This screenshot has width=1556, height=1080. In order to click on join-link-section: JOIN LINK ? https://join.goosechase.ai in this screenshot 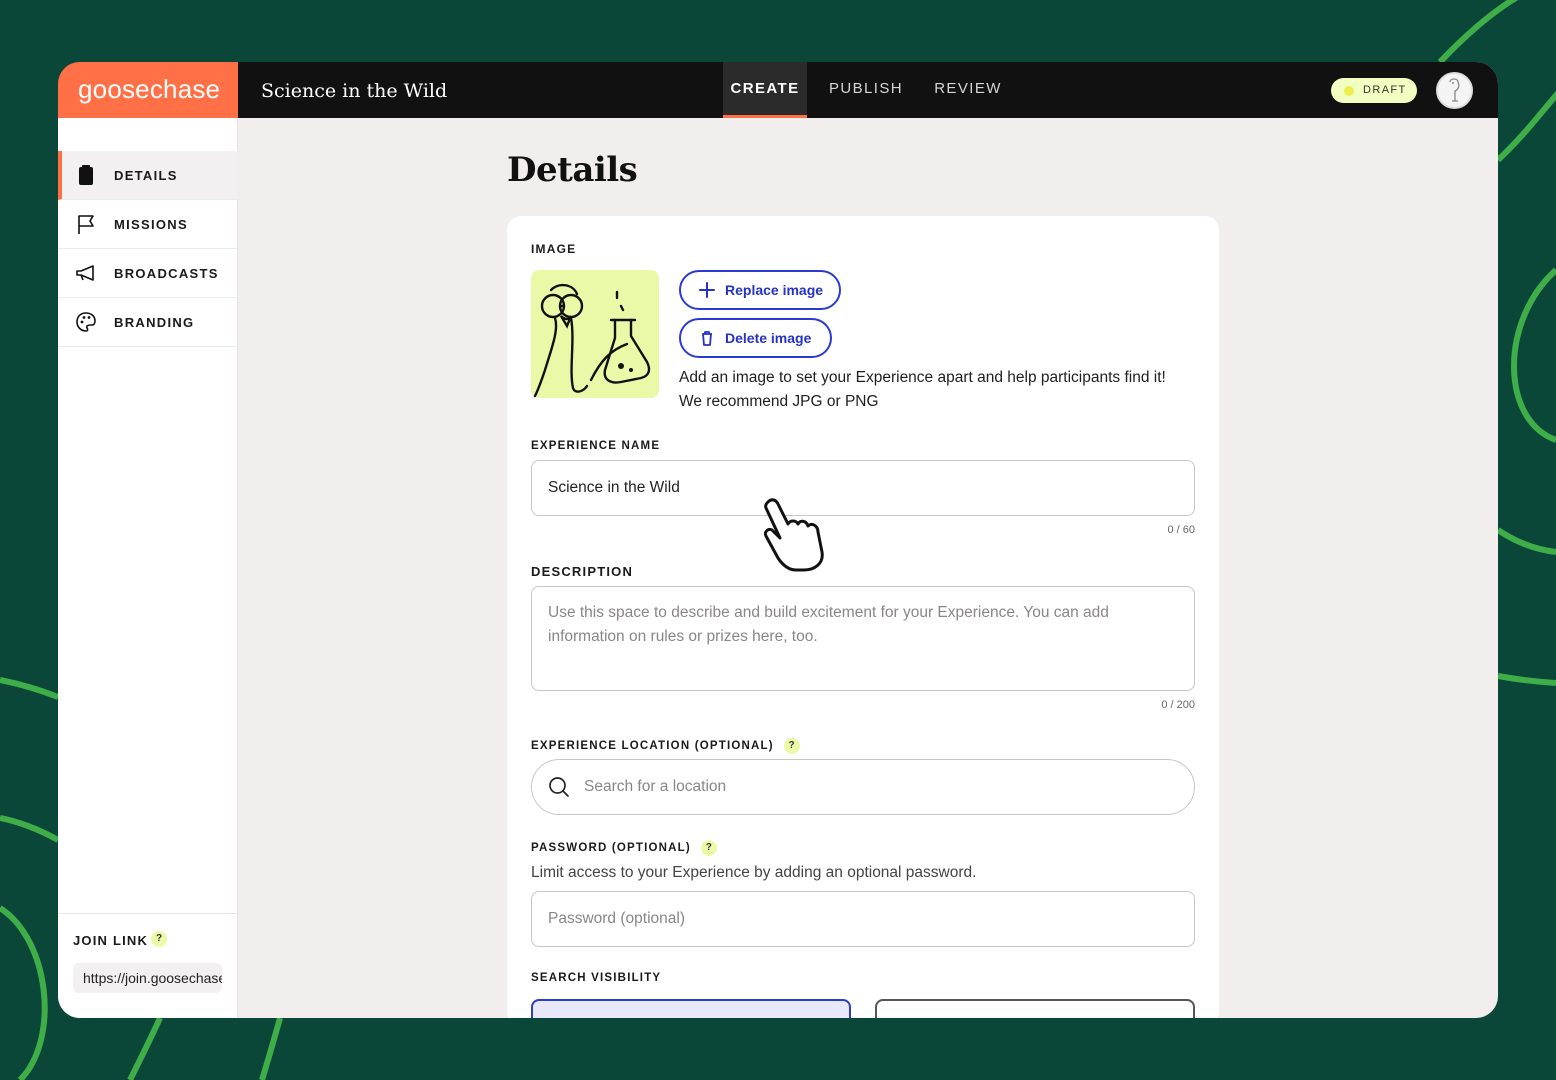, I will do `click(148, 965)`.